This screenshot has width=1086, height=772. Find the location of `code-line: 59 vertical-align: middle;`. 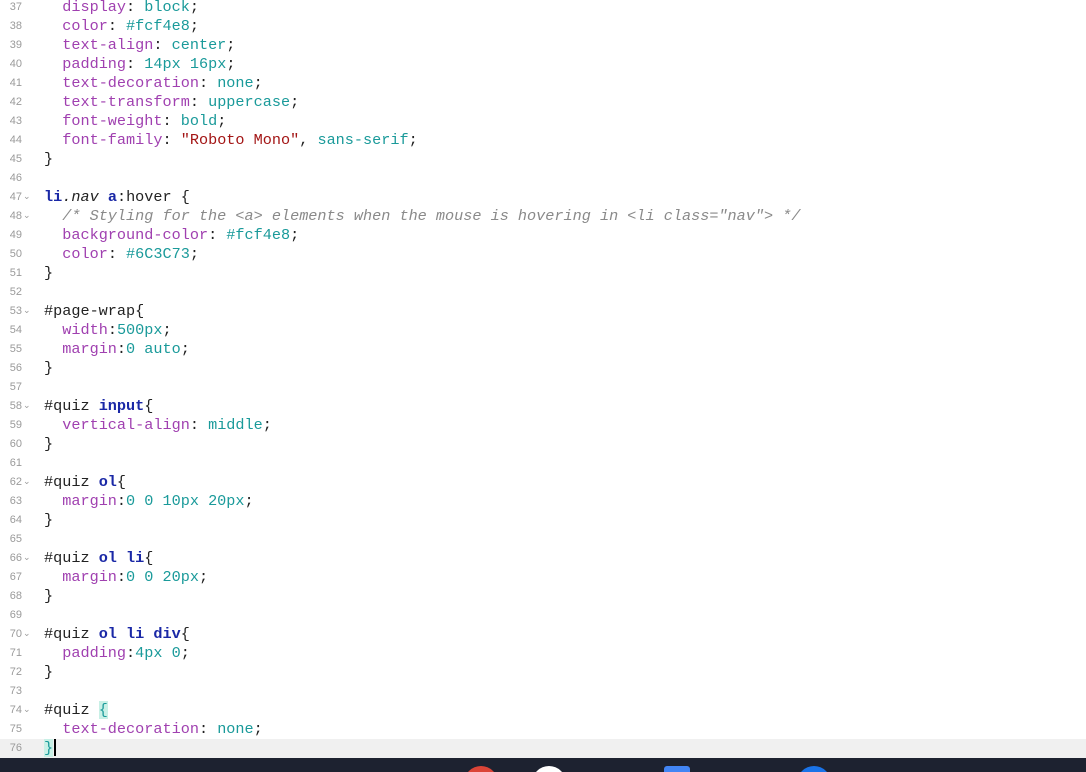

code-line: 59 vertical-align: middle; is located at coordinates (543, 425).